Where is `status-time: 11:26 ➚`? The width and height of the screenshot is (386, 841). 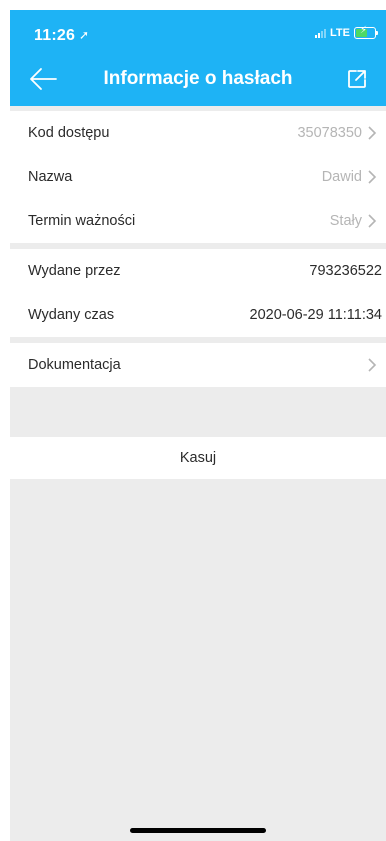
status-time: 11:26 ➚ is located at coordinates (61, 36).